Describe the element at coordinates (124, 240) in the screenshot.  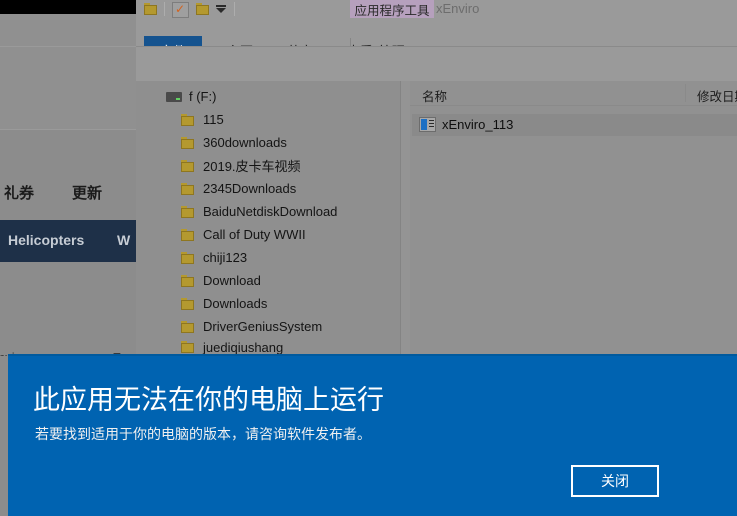
I see `background-nav-w: W` at that location.